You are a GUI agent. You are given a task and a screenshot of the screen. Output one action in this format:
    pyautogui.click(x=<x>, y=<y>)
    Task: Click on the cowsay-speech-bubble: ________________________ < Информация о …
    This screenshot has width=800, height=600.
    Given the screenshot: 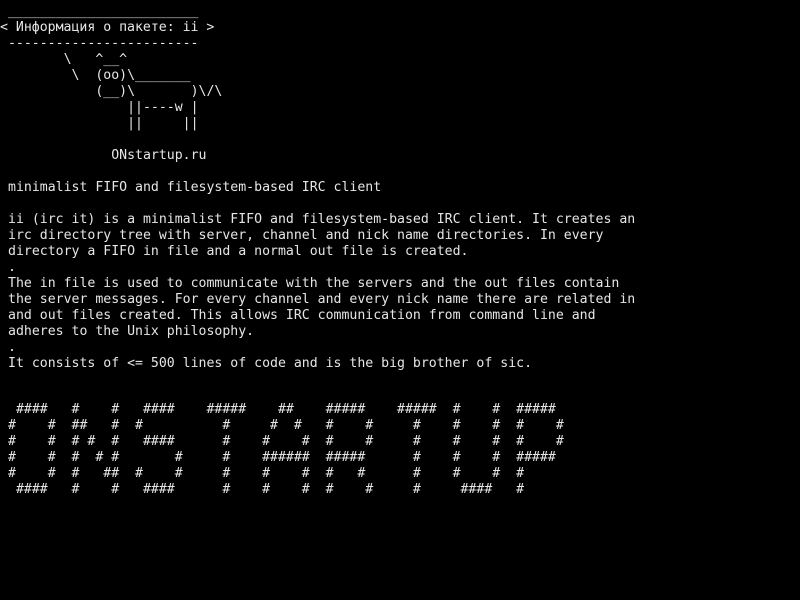 What is the action you would take?
    pyautogui.click(x=107, y=28)
    